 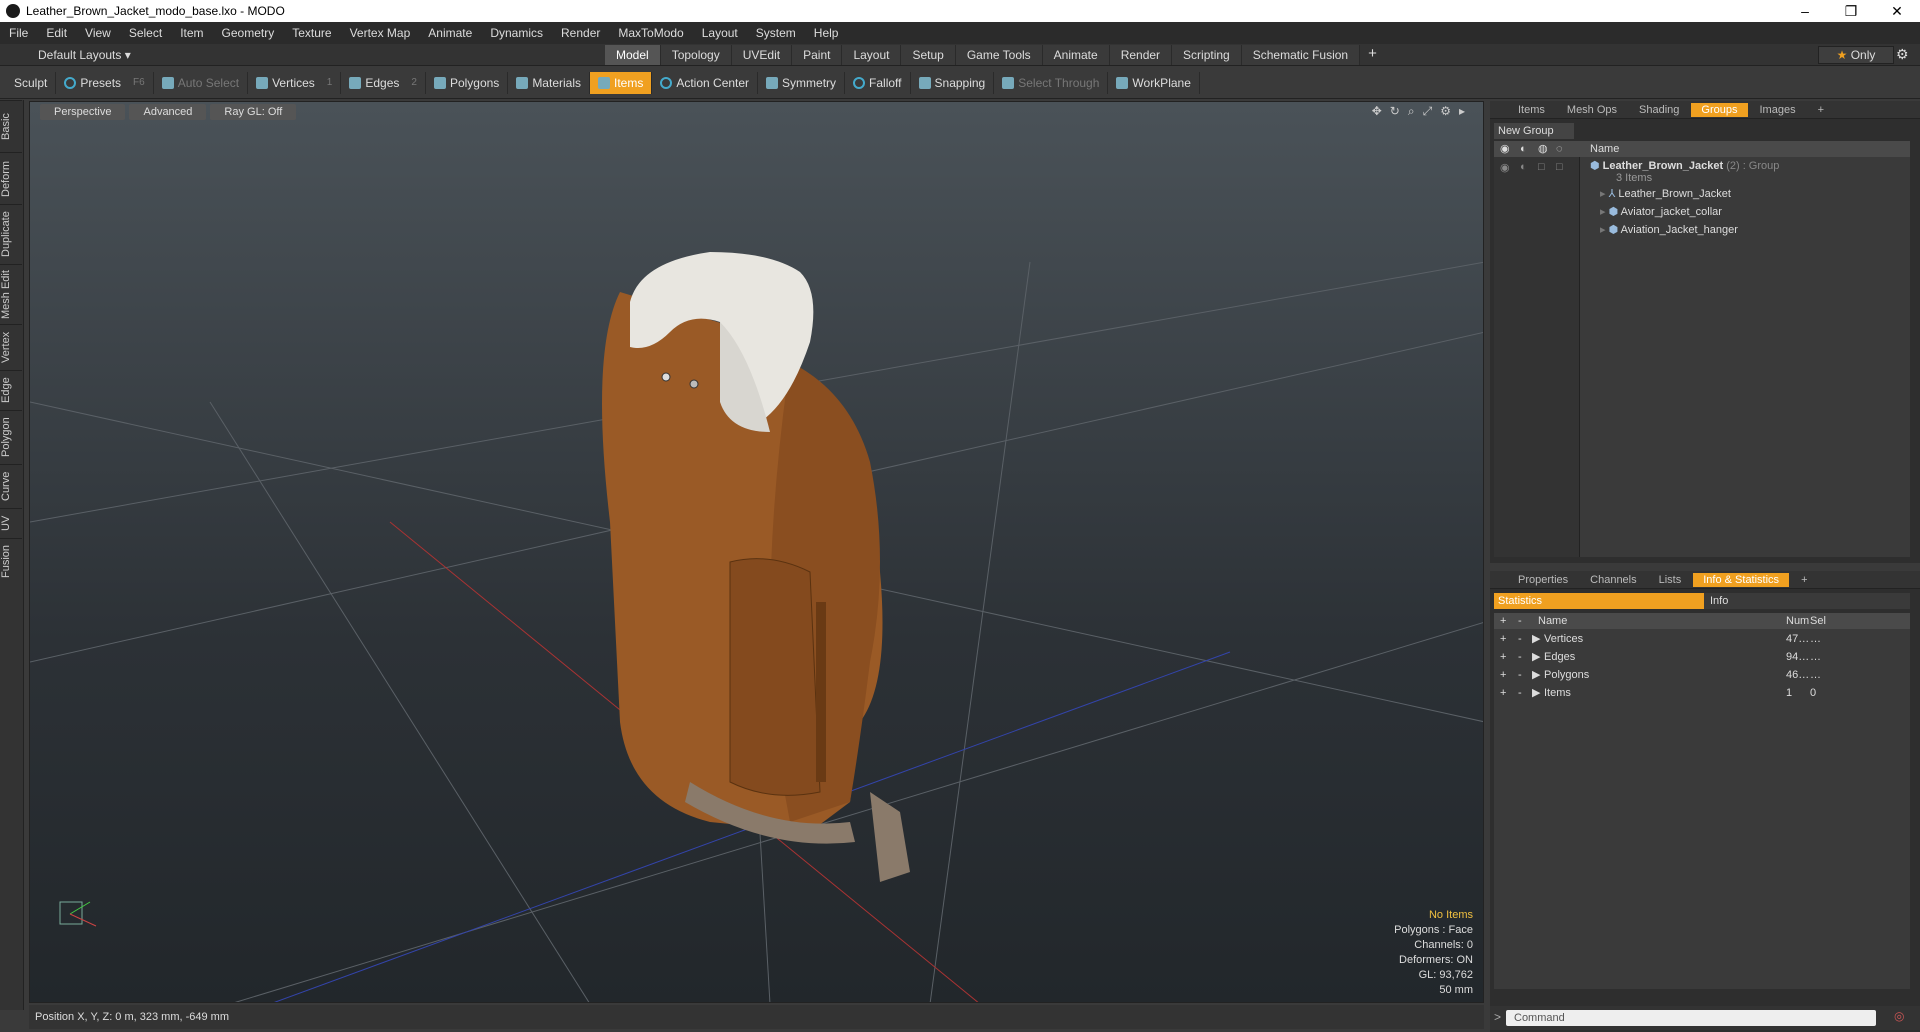 What do you see at coordinates (1372, 55) in the screenshot?
I see `add-tab-button: +` at bounding box center [1372, 55].